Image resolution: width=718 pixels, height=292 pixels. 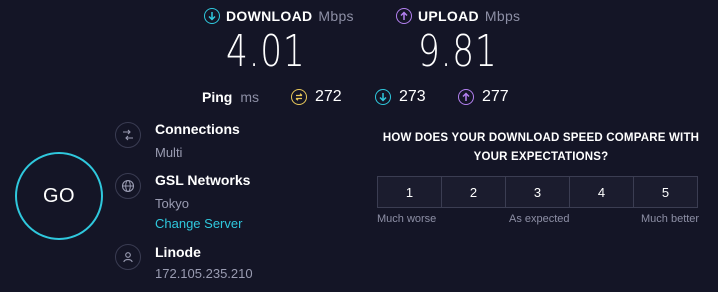 I want to click on rating-option-3: 3, so click(x=537, y=192).